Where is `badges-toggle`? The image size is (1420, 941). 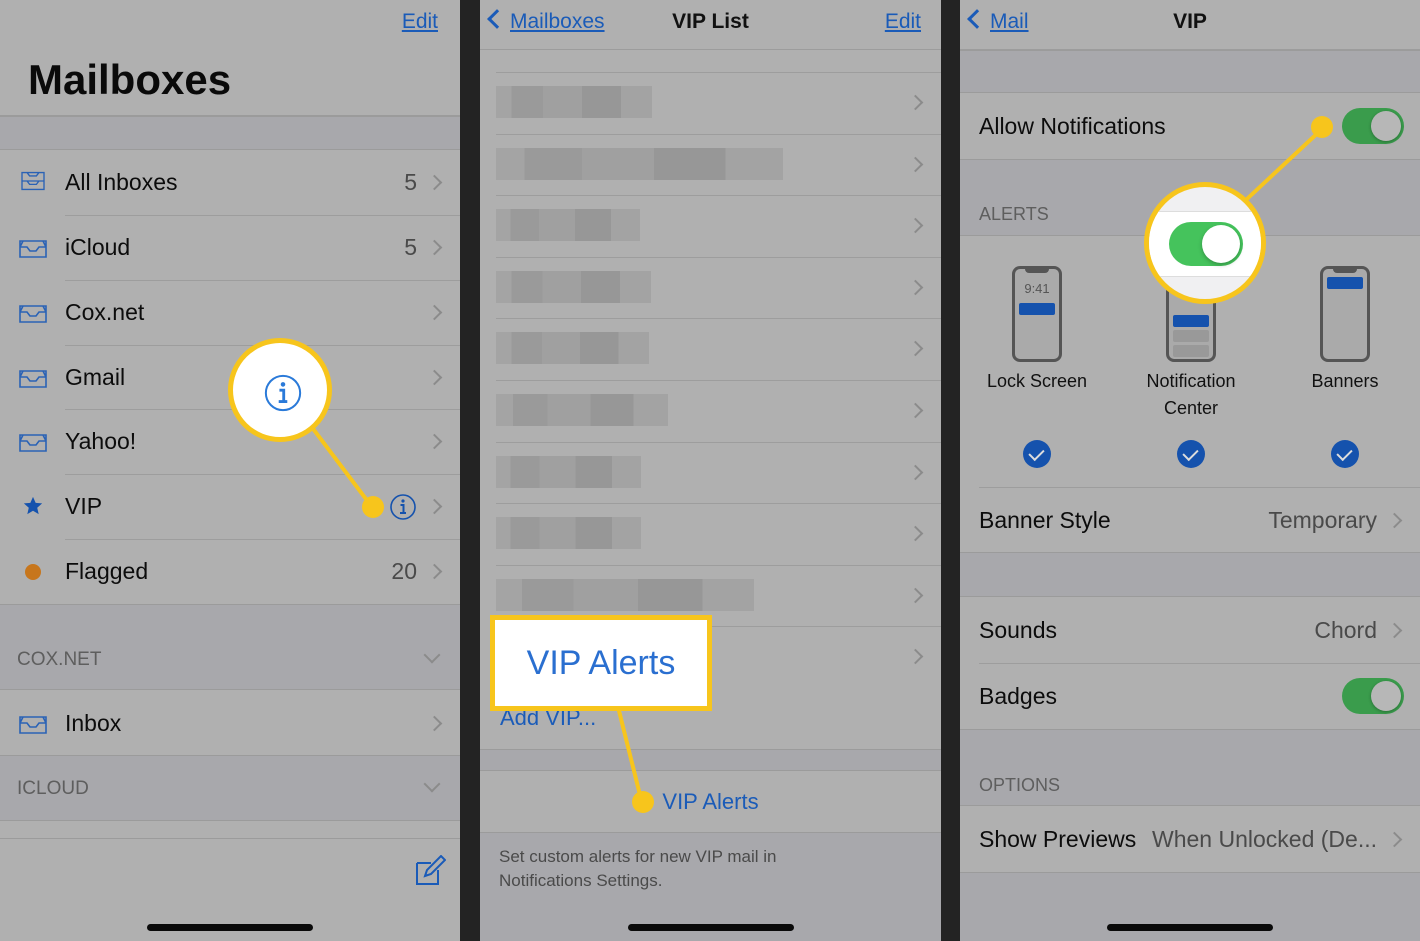 badges-toggle is located at coordinates (1373, 696).